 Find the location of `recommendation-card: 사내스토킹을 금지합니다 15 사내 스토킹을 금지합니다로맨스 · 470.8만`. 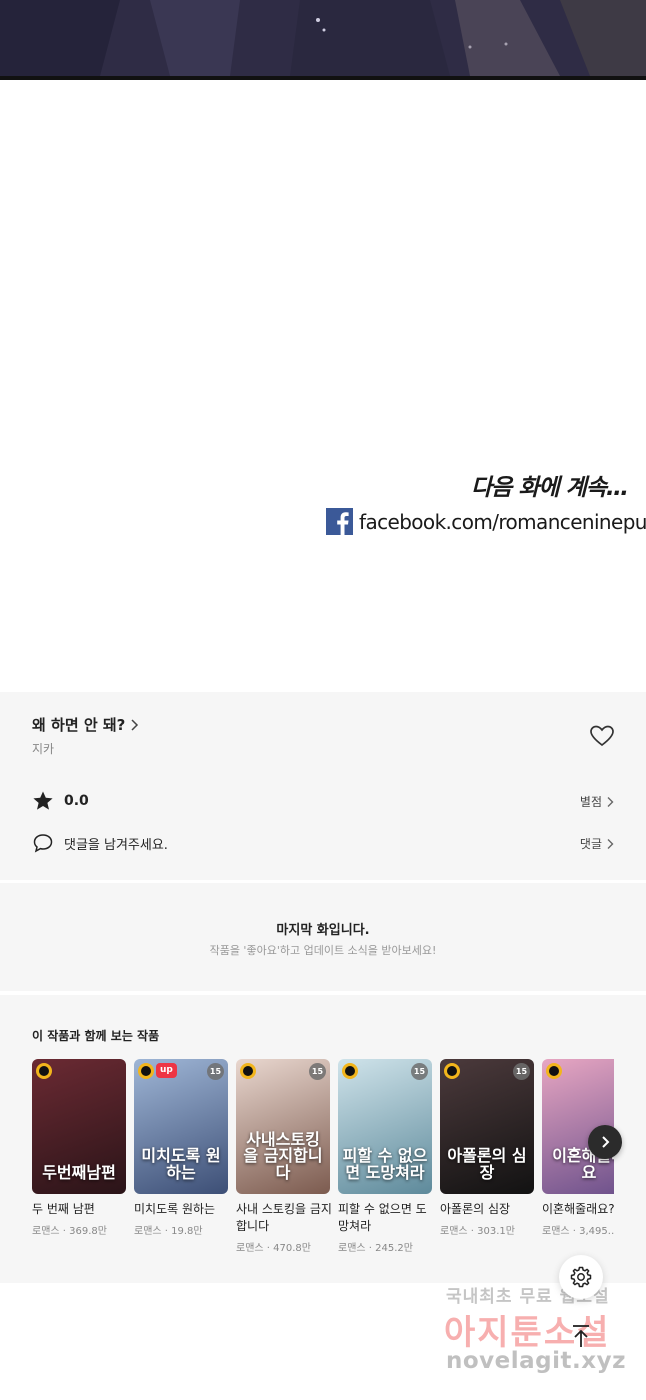

recommendation-card: 사내스토킹을 금지합니다 15 사내 스토킹을 금지합니다로맨스 · 470.8만 is located at coordinates (284, 1156).